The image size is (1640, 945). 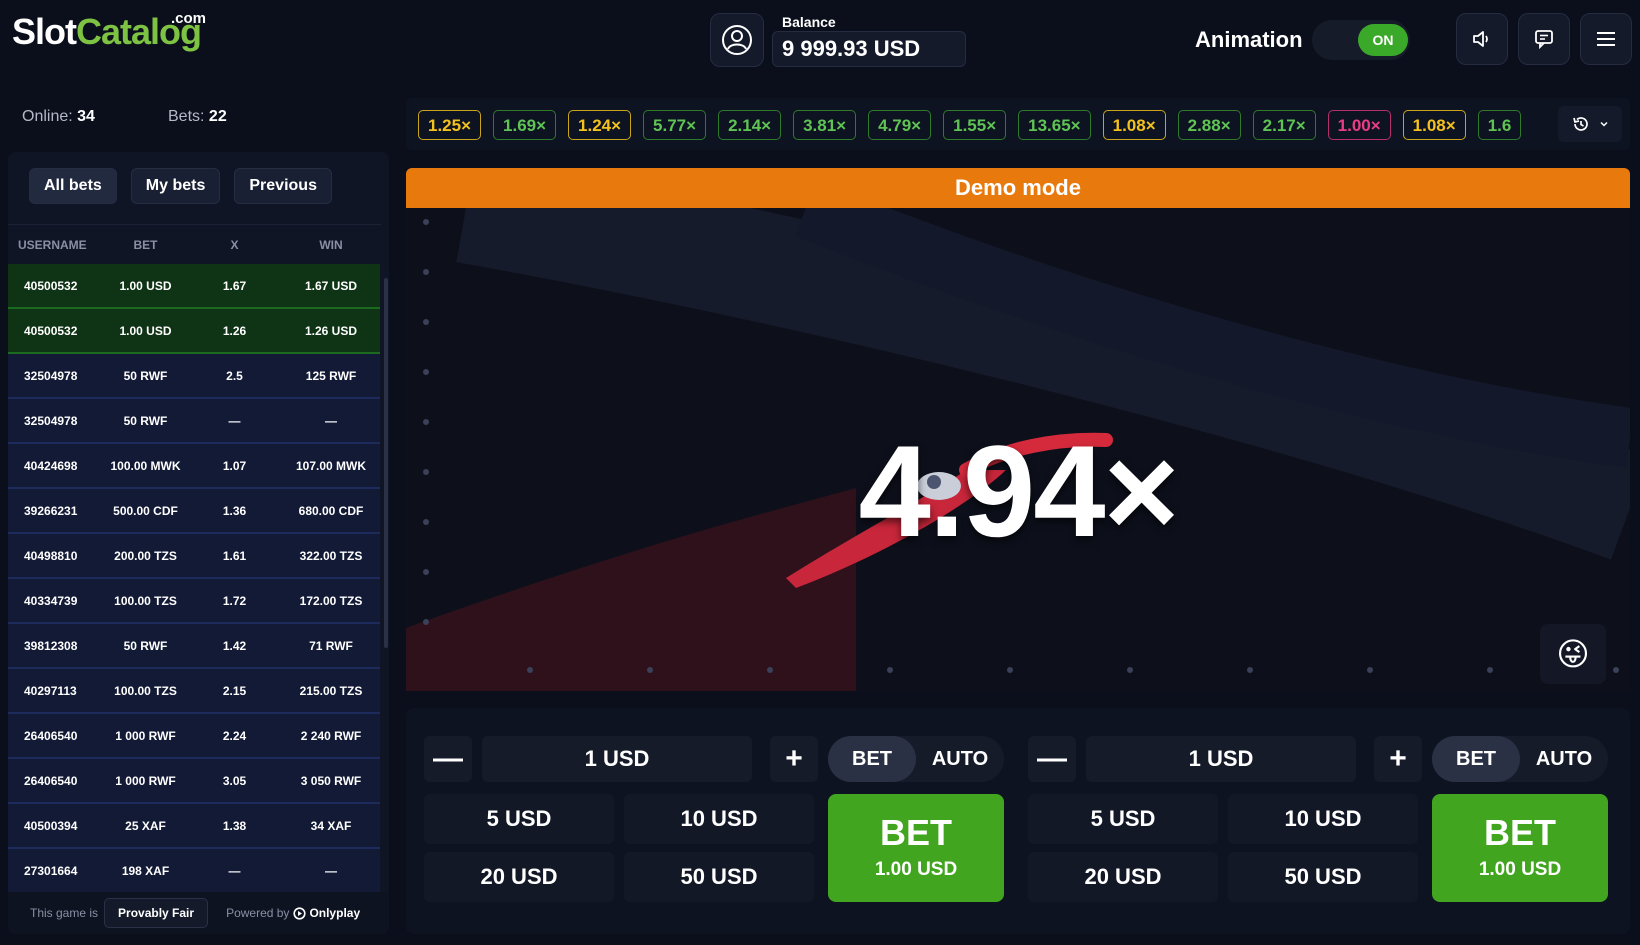 What do you see at coordinates (283, 186) in the screenshot?
I see `tab-previous: Previous` at bounding box center [283, 186].